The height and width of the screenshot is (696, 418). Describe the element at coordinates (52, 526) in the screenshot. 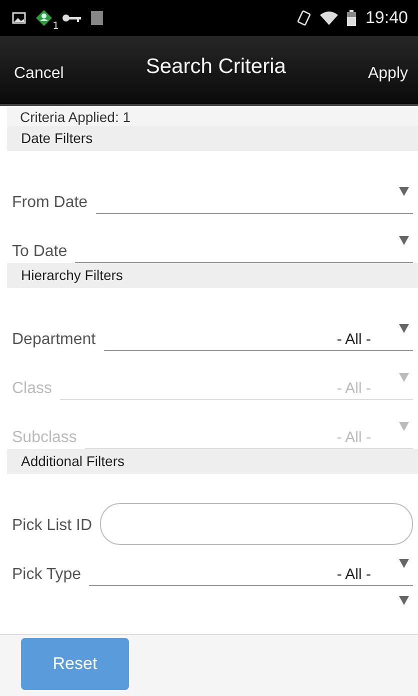

I see `field-label: Pick List ID` at that location.